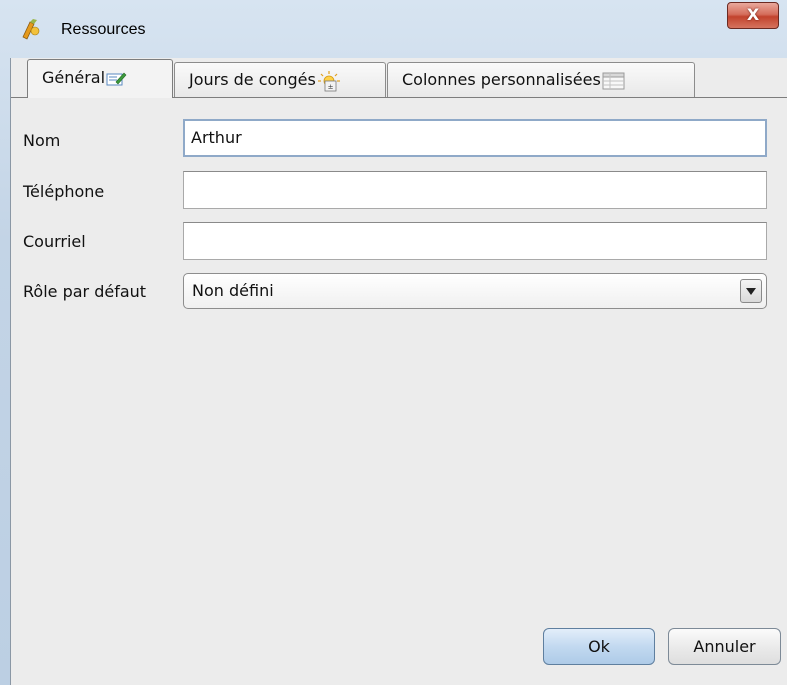 This screenshot has width=787, height=685. Describe the element at coordinates (42, 140) in the screenshot. I see `name-label: Nom` at that location.